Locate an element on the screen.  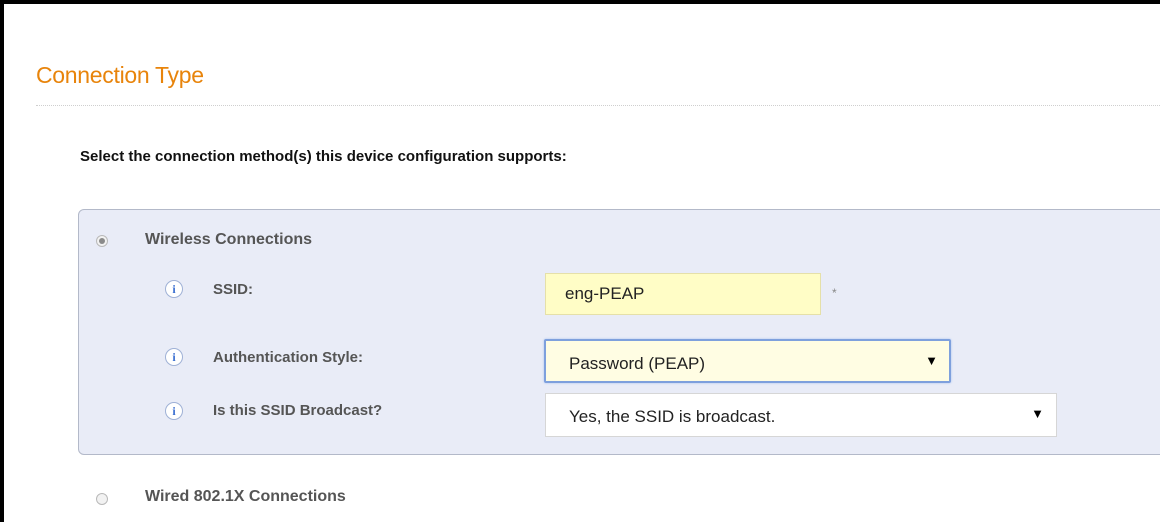
auth-style-selected-value: Password (PEAP) is located at coordinates (637, 363).